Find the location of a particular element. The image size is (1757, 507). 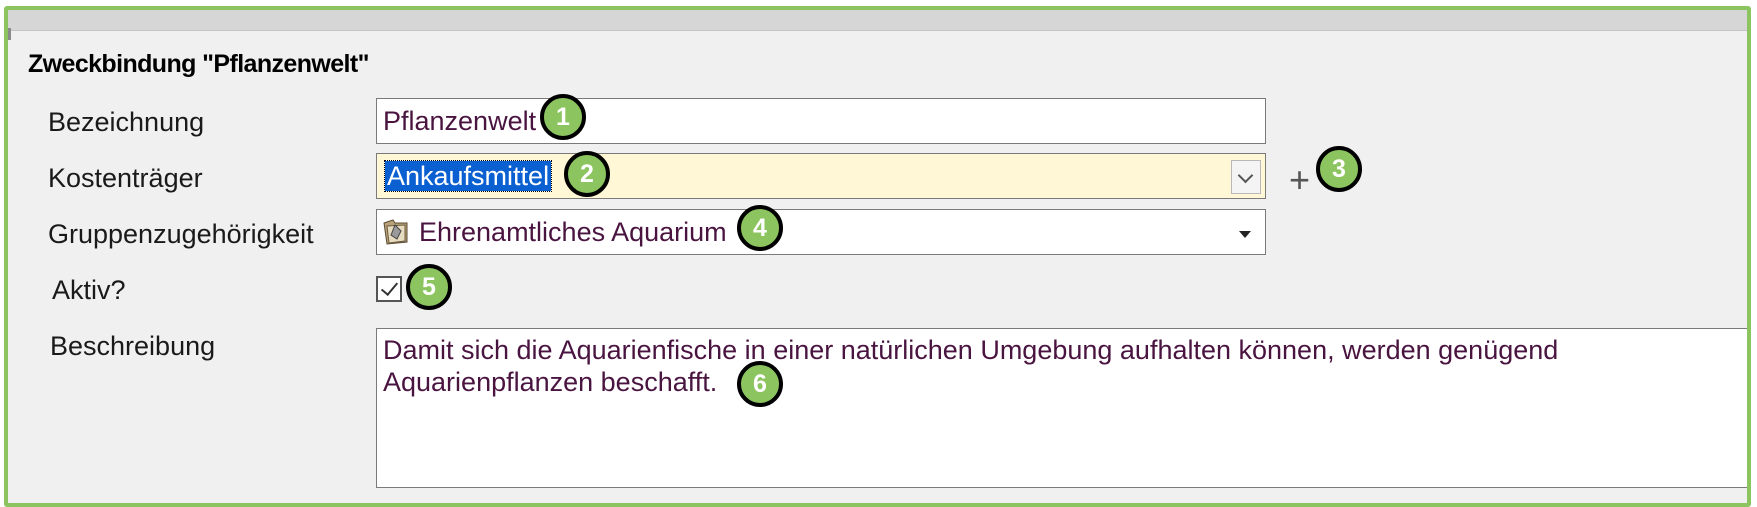

beschreibung-label: Beschreibung is located at coordinates (133, 346).